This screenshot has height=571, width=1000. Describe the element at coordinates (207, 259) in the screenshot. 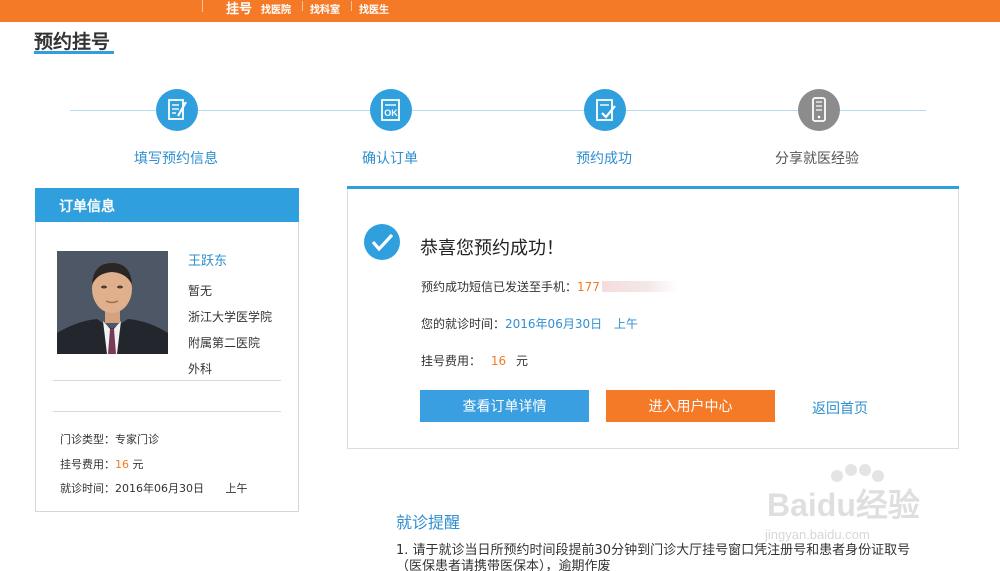

I see `doctor-name: 王跃东` at that location.